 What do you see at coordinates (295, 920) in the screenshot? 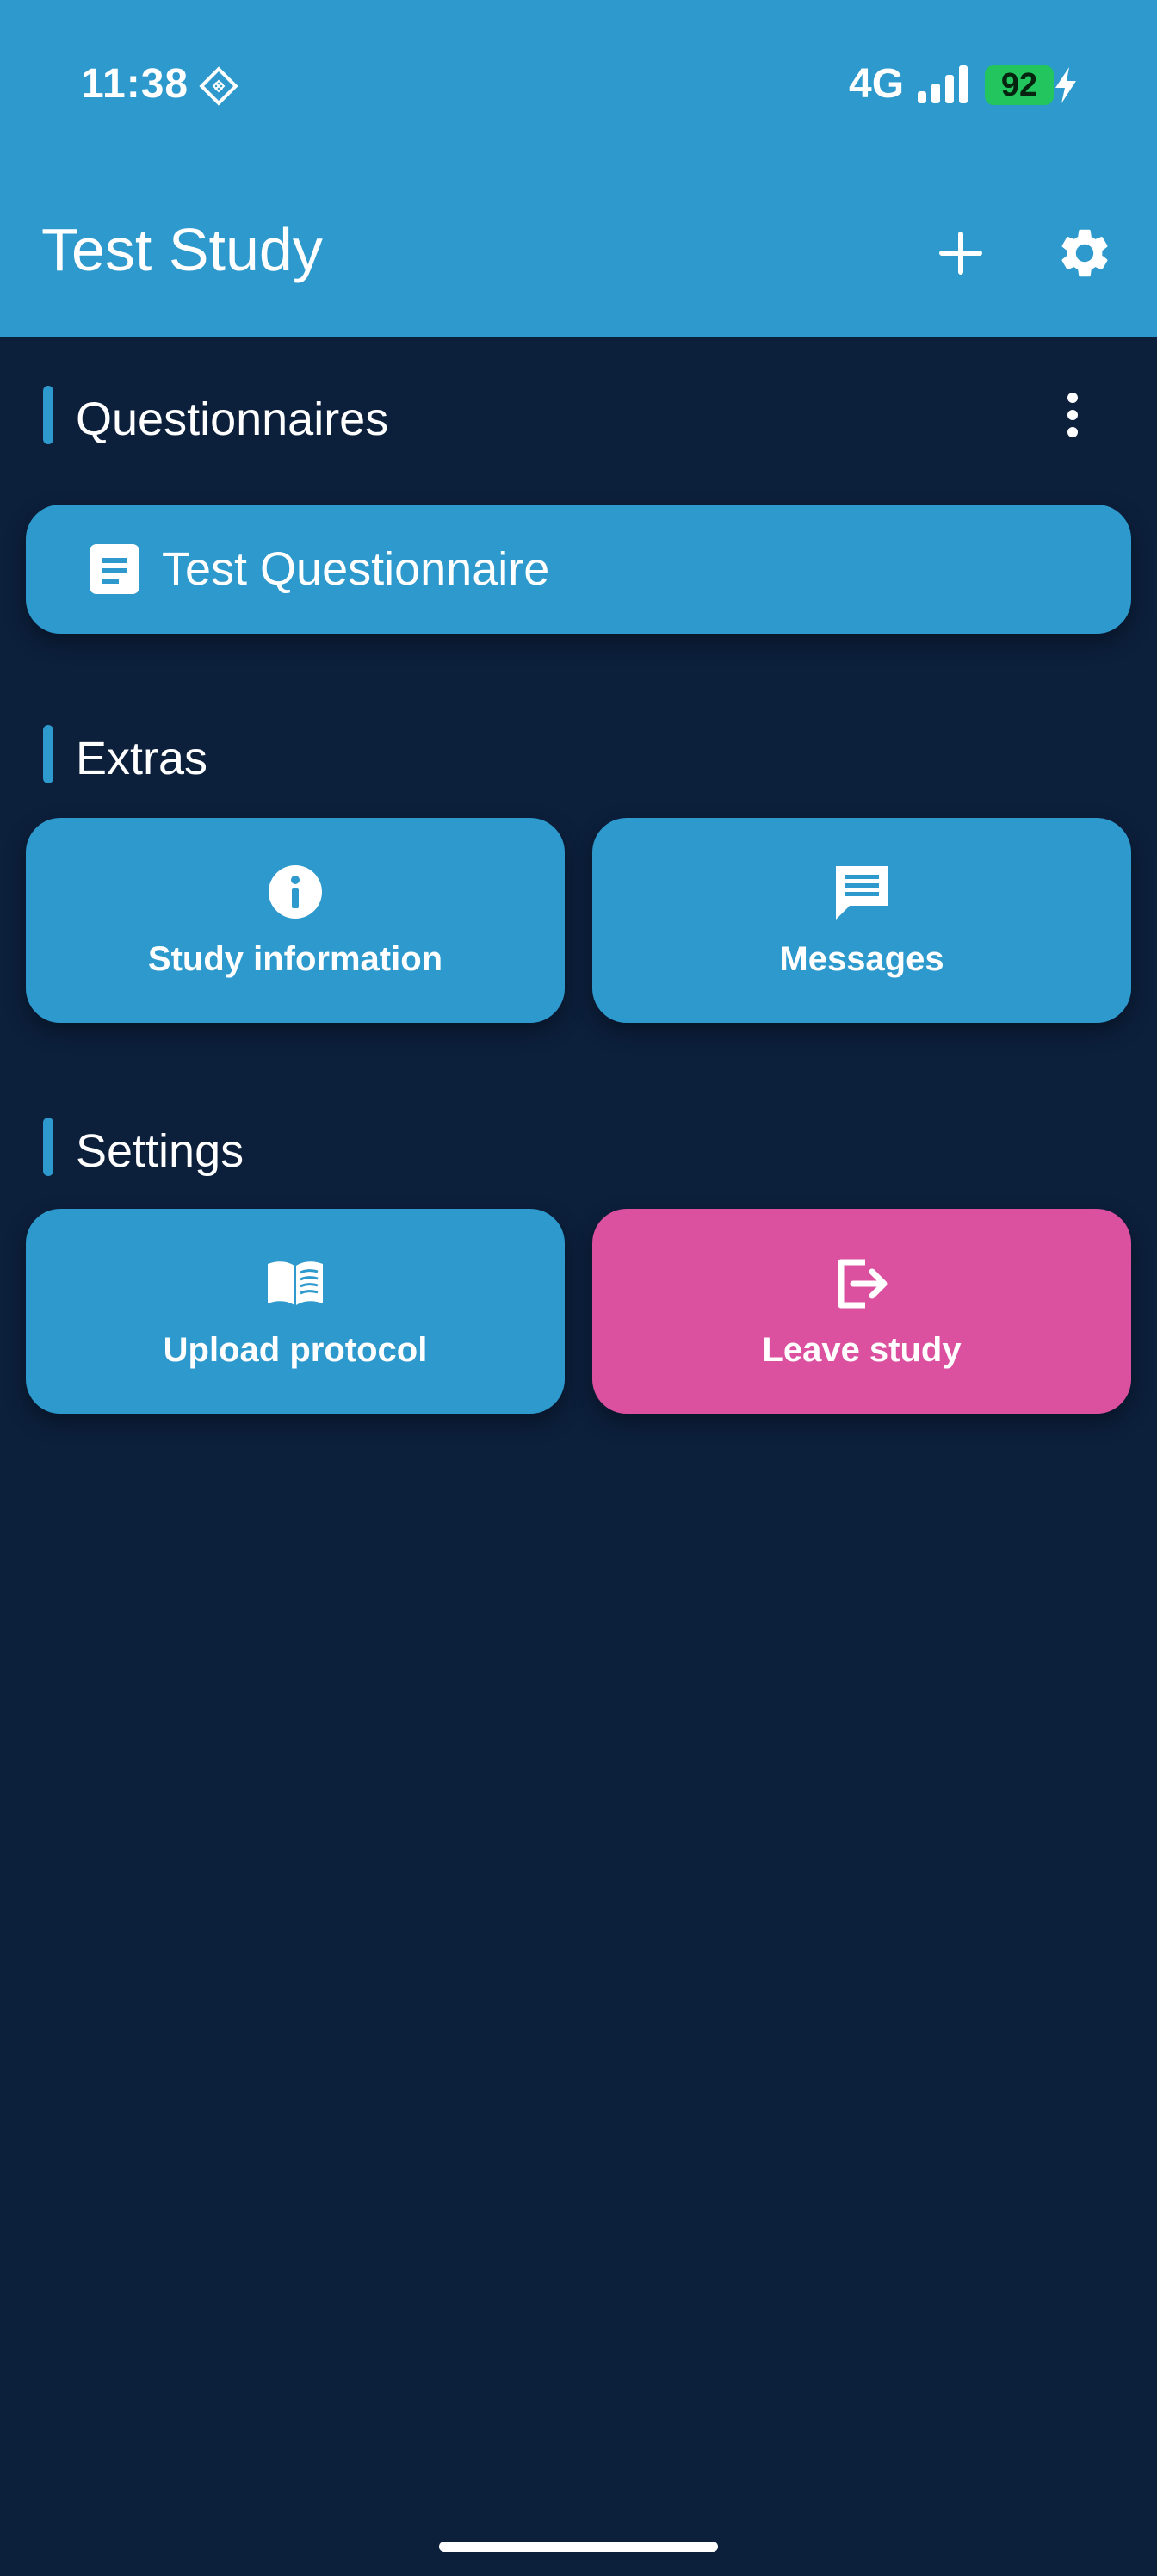
I see `study-information-button: Study information` at bounding box center [295, 920].